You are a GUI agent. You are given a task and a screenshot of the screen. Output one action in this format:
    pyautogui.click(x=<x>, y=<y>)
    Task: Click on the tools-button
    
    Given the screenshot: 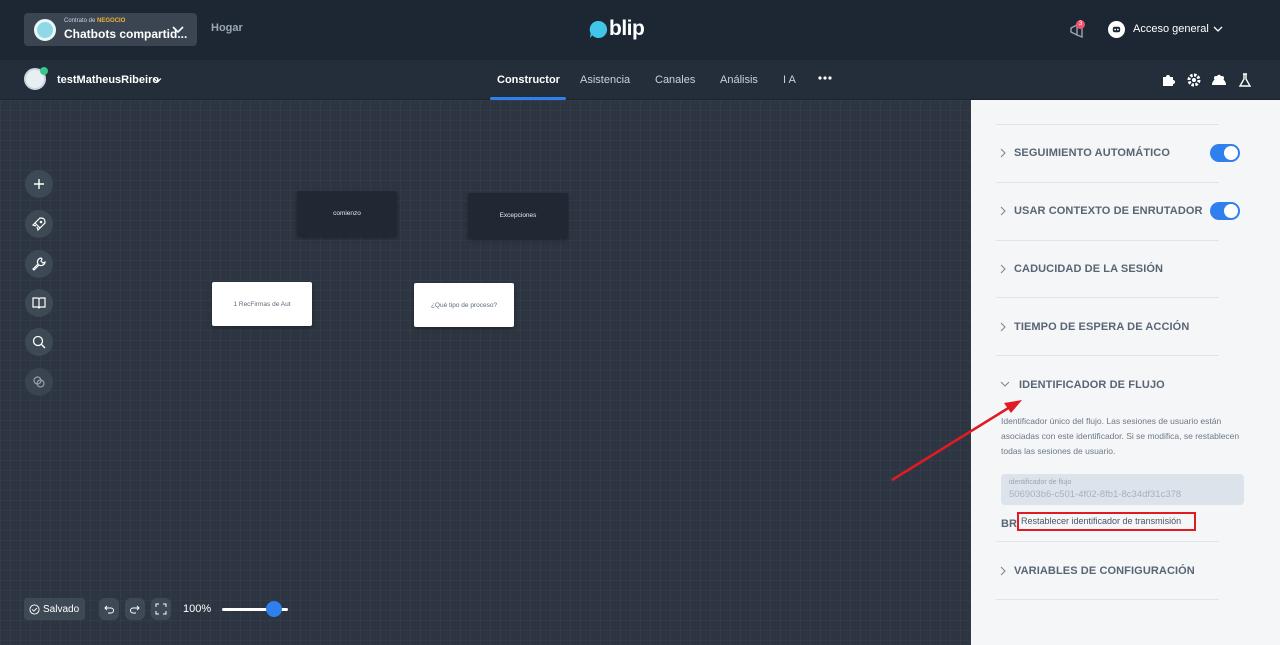 What is the action you would take?
    pyautogui.click(x=39, y=264)
    